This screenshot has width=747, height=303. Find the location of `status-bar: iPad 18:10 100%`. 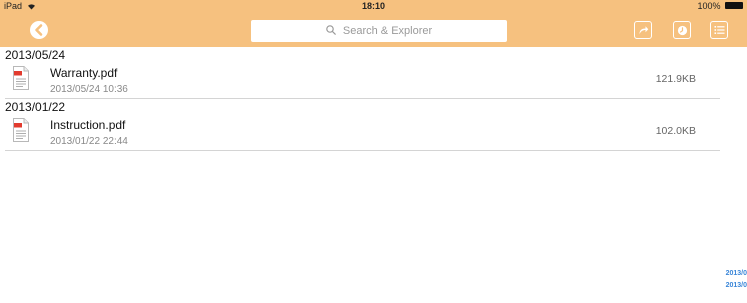

status-bar: iPad 18:10 100% is located at coordinates (373, 6).